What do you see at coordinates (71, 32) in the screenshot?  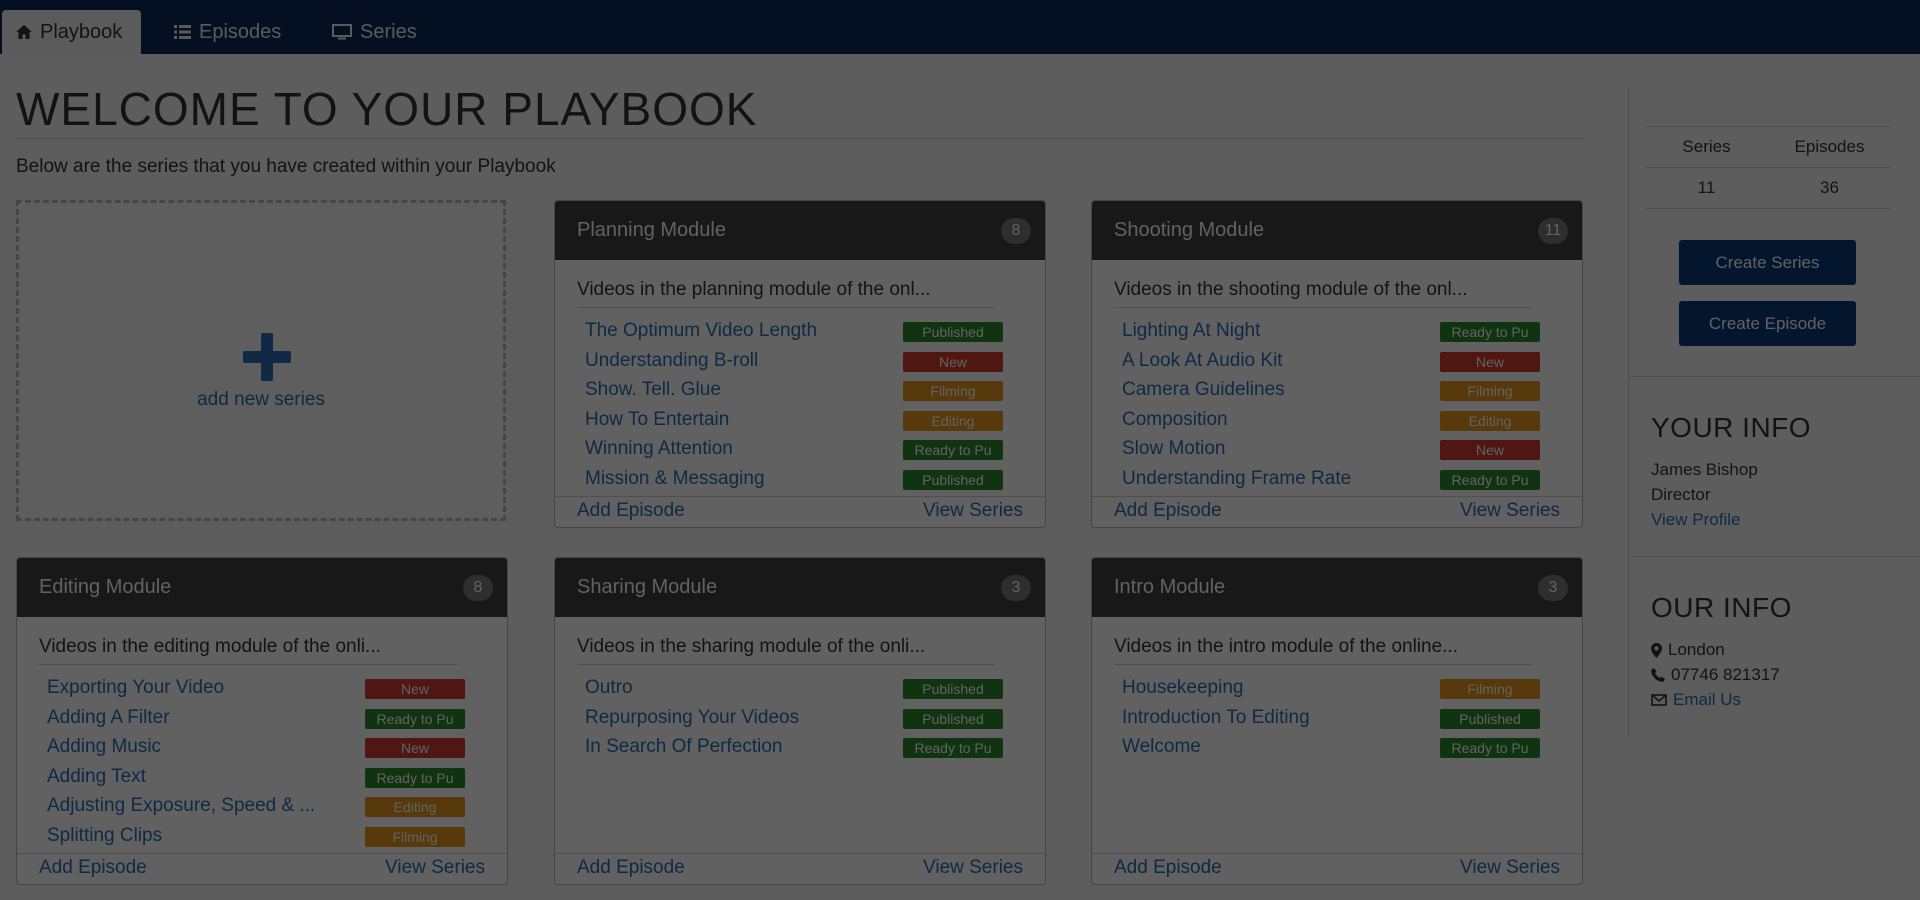 I see `tab-playbook: Playbook` at bounding box center [71, 32].